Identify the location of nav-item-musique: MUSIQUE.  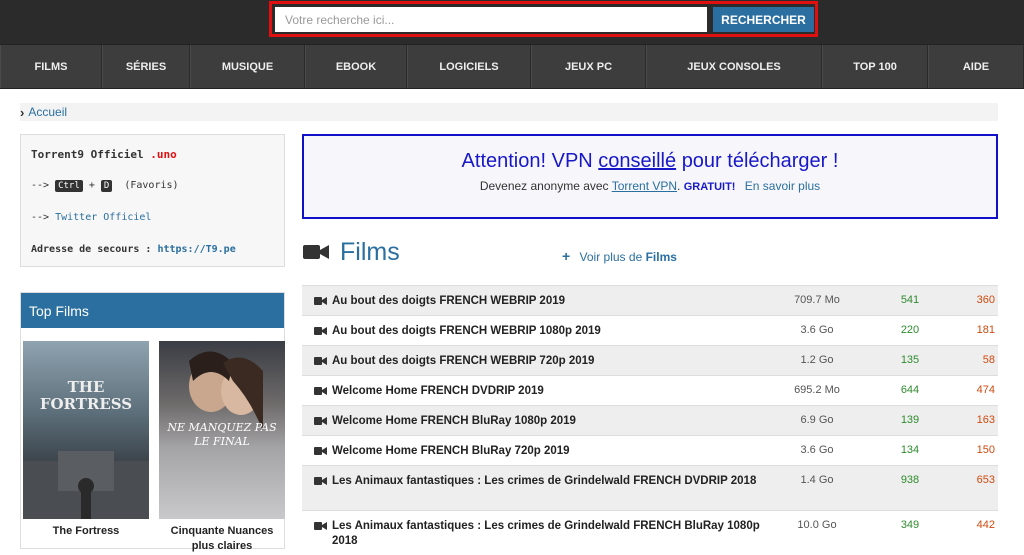
(247, 66).